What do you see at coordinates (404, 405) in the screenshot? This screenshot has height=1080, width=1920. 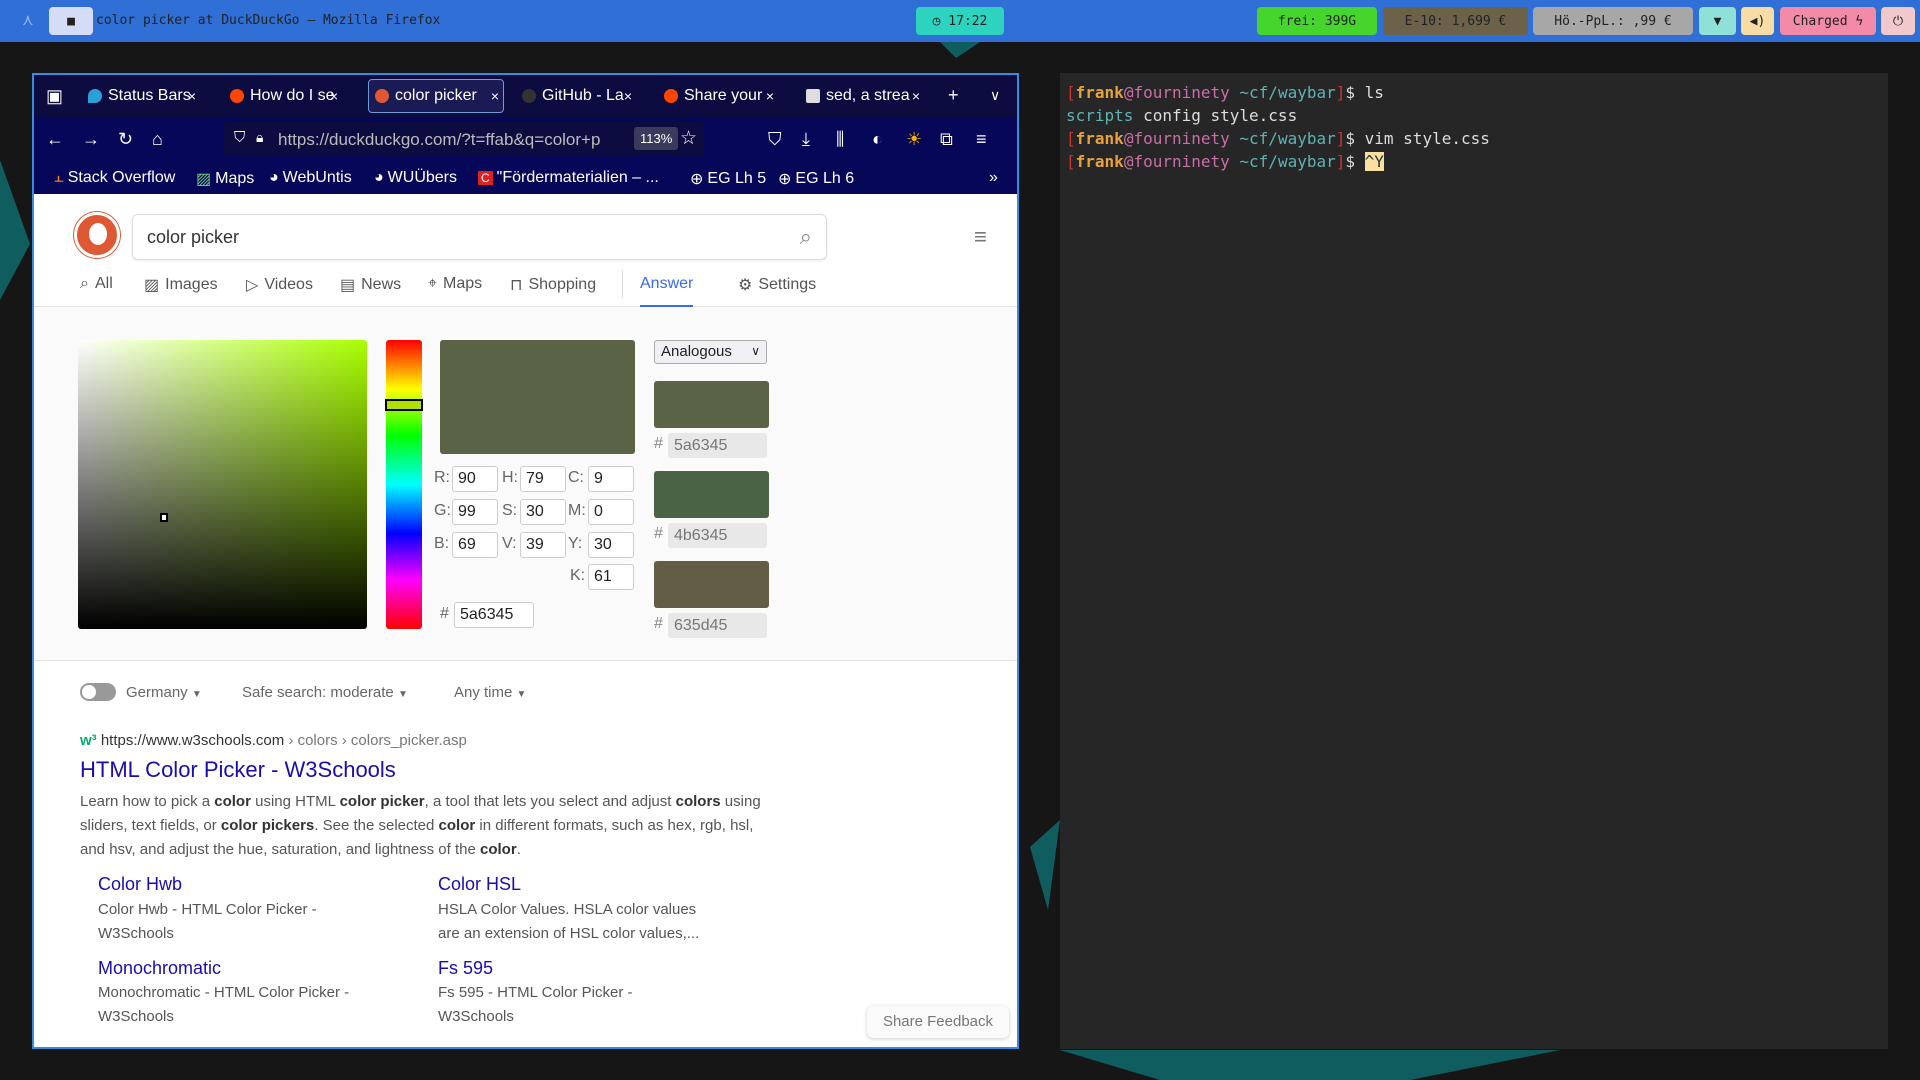 I see `hue-slider-handle` at bounding box center [404, 405].